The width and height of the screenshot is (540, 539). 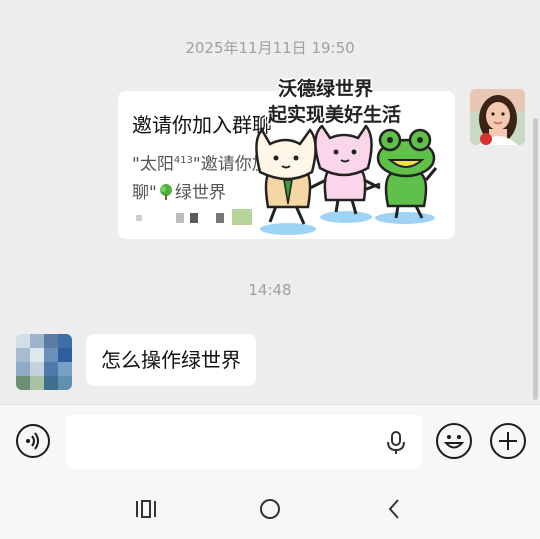 I want to click on timestamp-second: 14:48, so click(x=270, y=290).